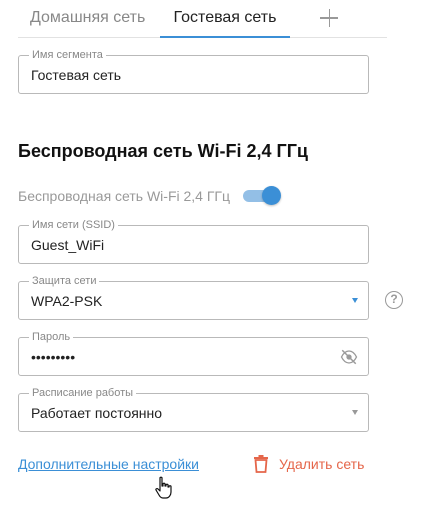 The image size is (441, 515). Describe the element at coordinates (193, 409) in the screenshot. I see `schedule-select: Расписание работы Работает постоянно` at that location.